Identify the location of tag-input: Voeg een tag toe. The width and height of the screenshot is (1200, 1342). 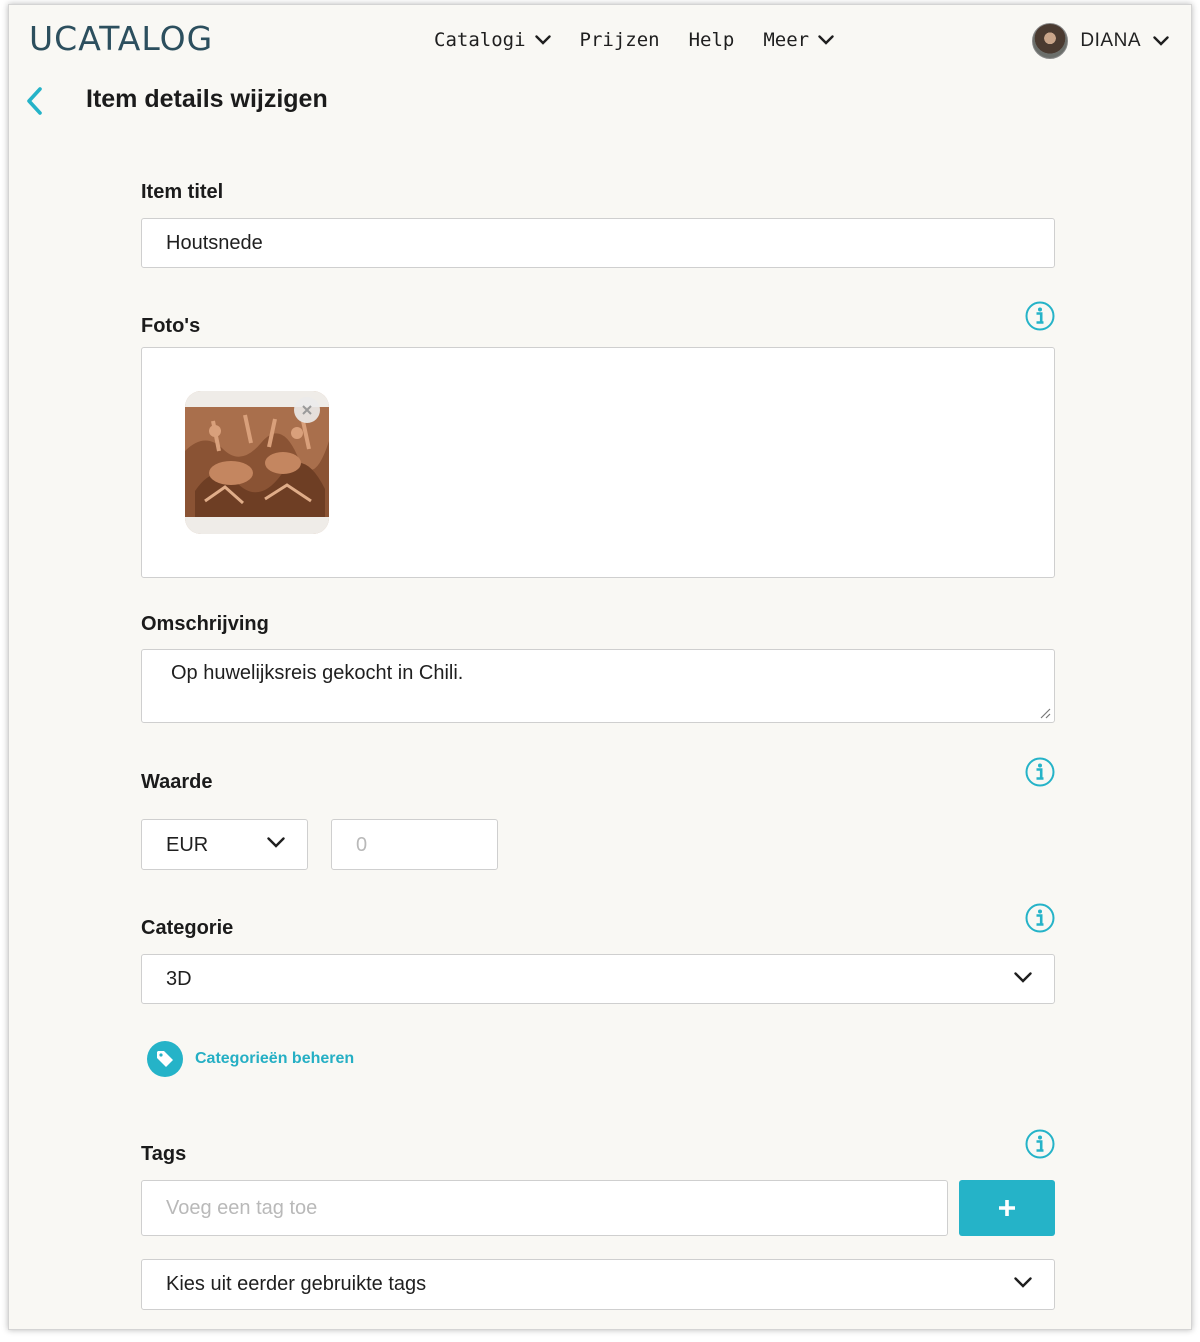
(544, 1208).